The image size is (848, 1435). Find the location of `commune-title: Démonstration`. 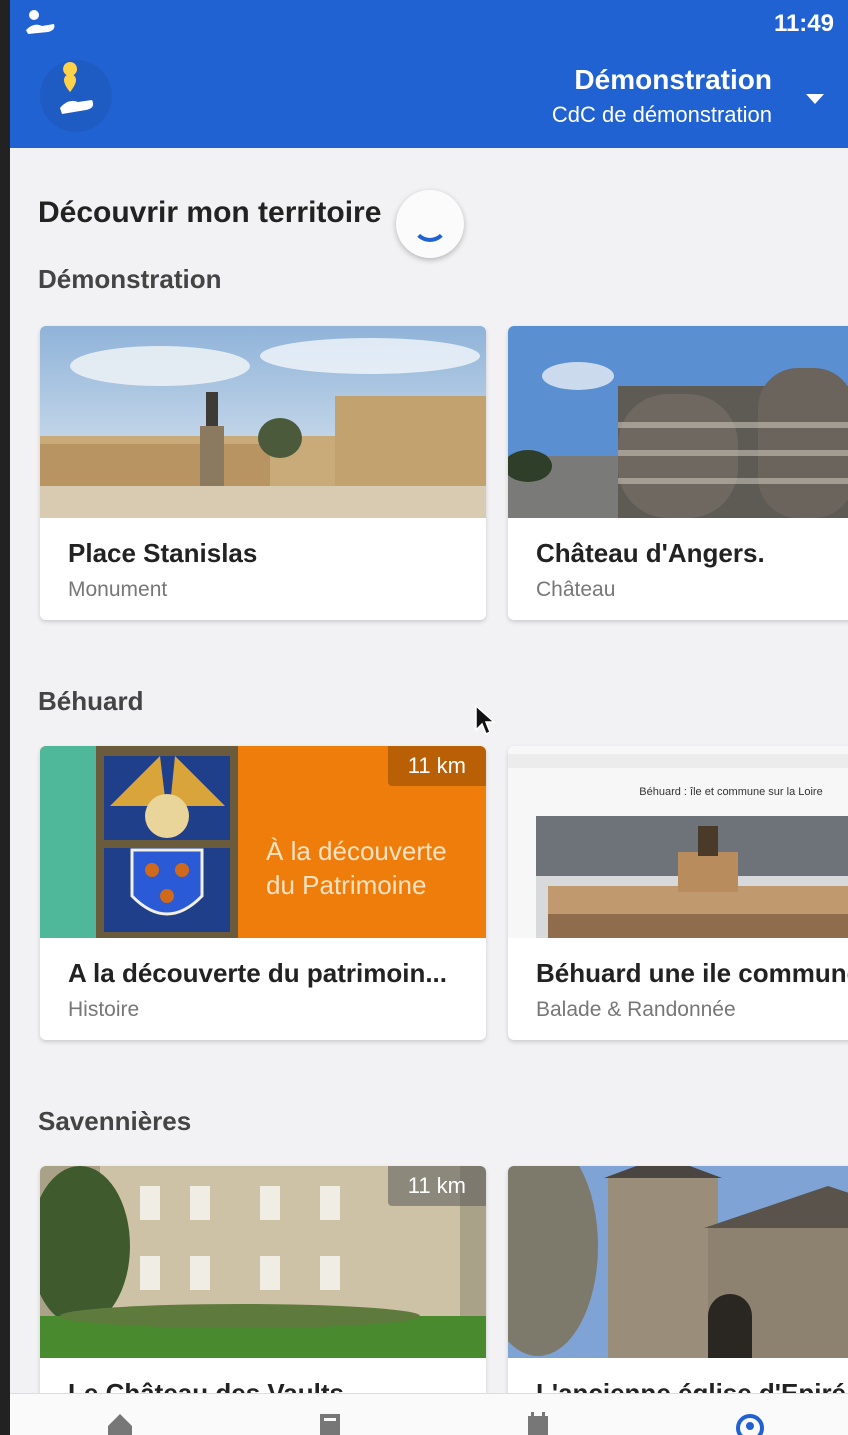

commune-title: Démonstration is located at coordinates (673, 79).